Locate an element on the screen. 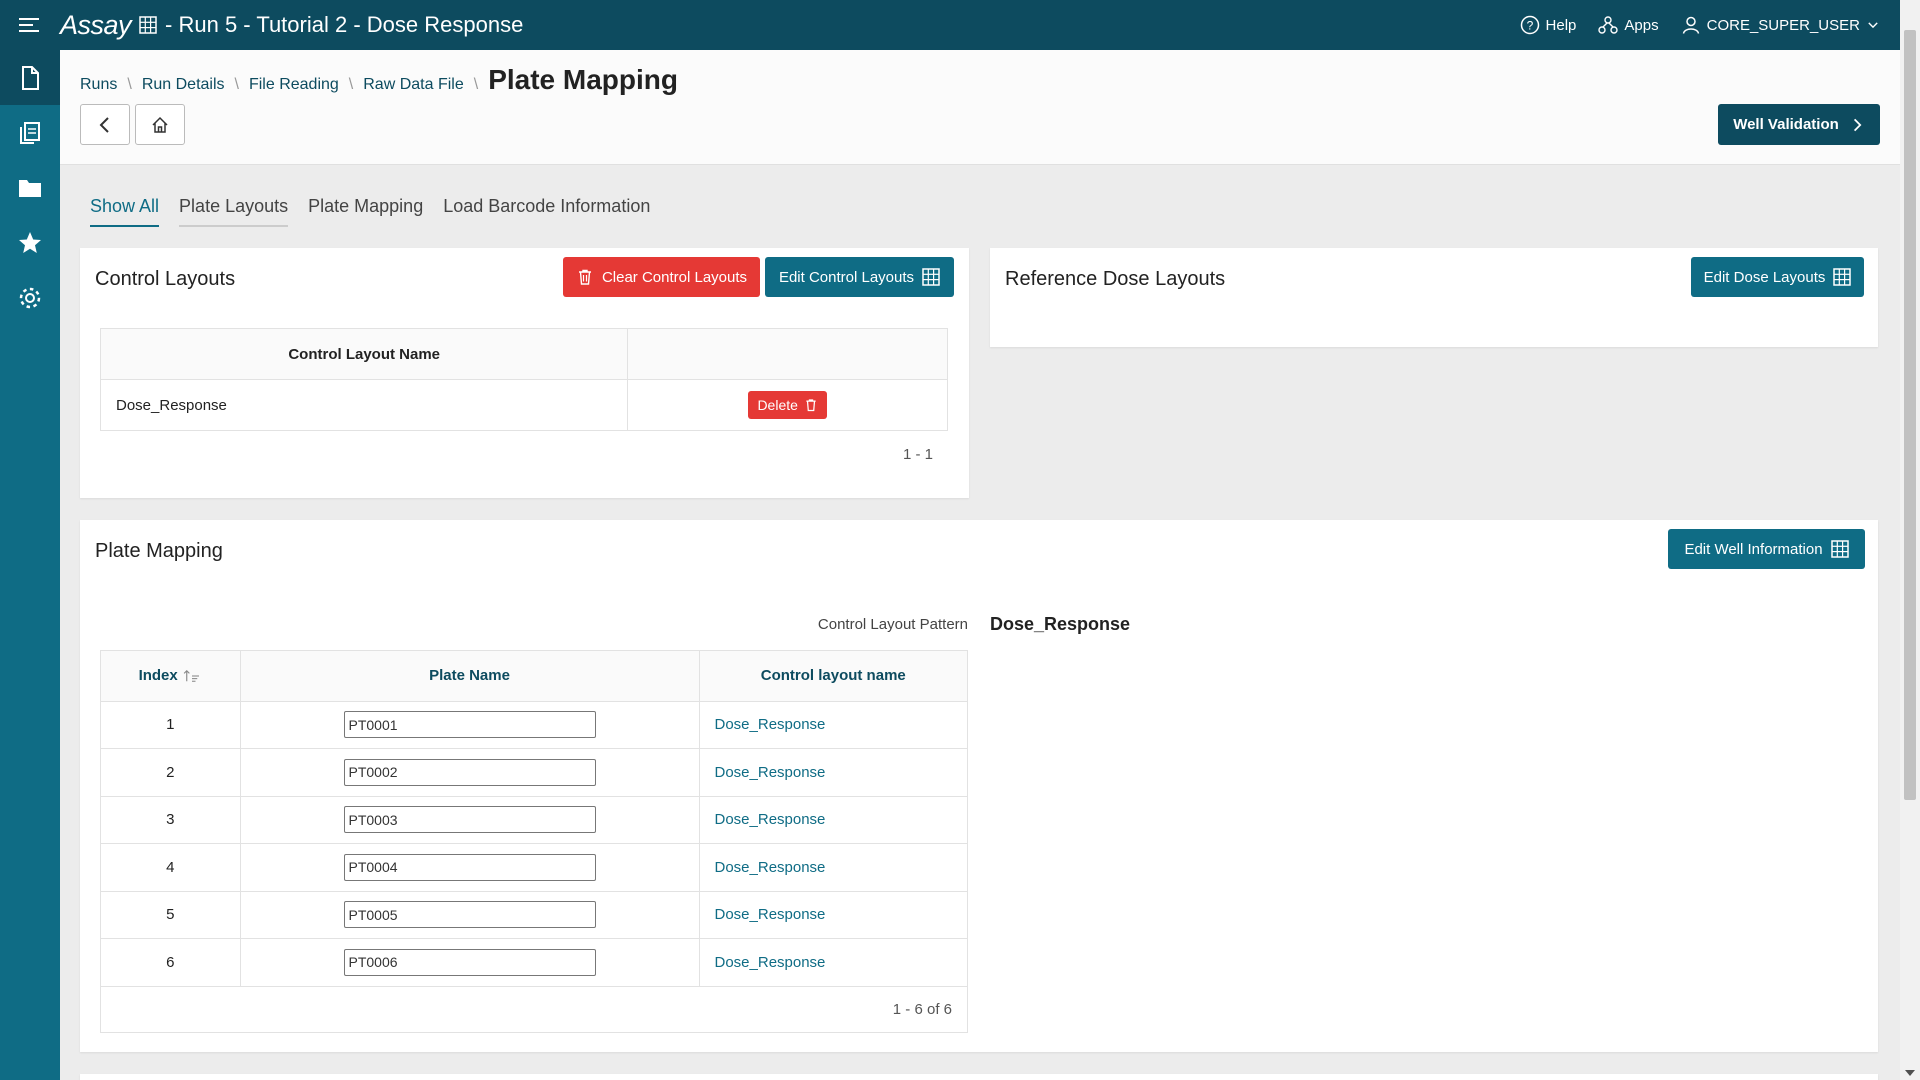 This screenshot has width=1920, height=1080. sidebar-item-settings is located at coordinates (30, 297).